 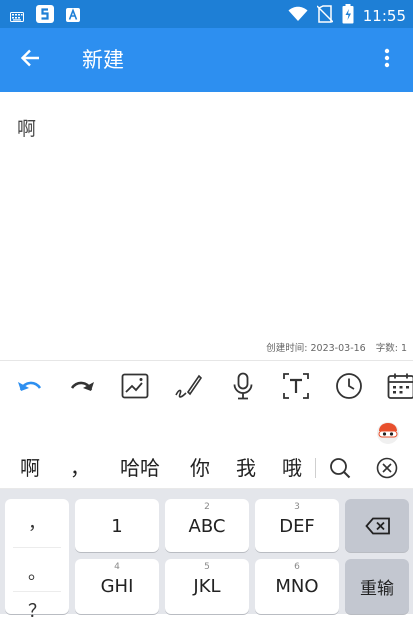 I want to click on note-content: 啊, so click(x=26, y=127).